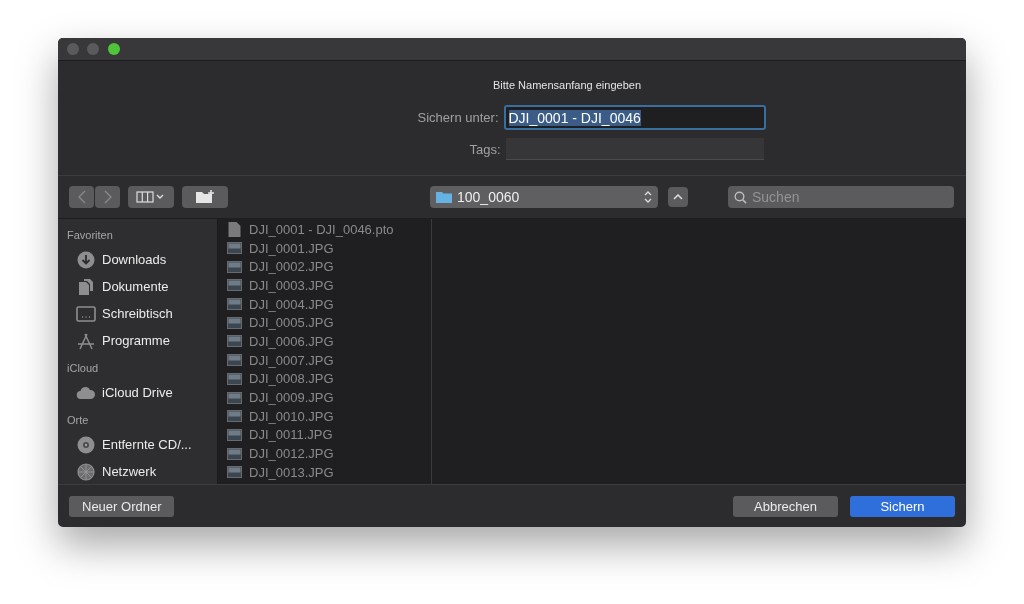  Describe the element at coordinates (634, 149) in the screenshot. I see `tags-field` at that location.